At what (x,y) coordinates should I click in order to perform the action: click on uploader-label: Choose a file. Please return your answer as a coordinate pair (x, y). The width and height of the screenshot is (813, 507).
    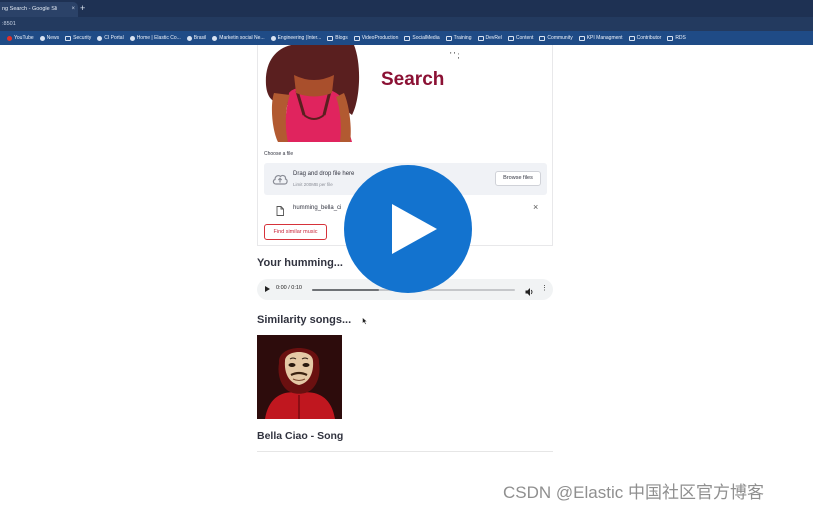
    Looking at the image, I should click on (279, 154).